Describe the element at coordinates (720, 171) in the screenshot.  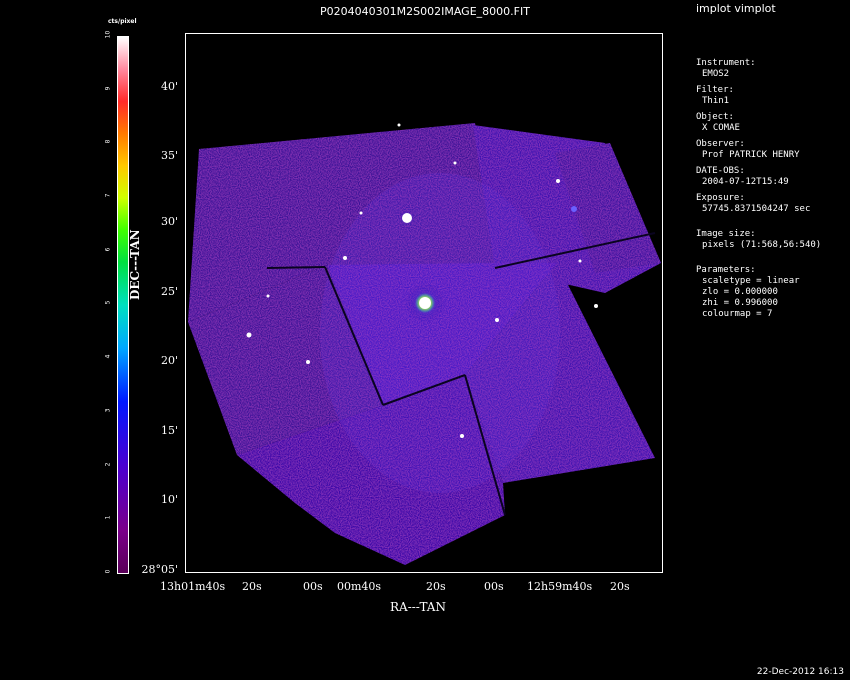
I see `date-label: DATE-OBS:` at that location.